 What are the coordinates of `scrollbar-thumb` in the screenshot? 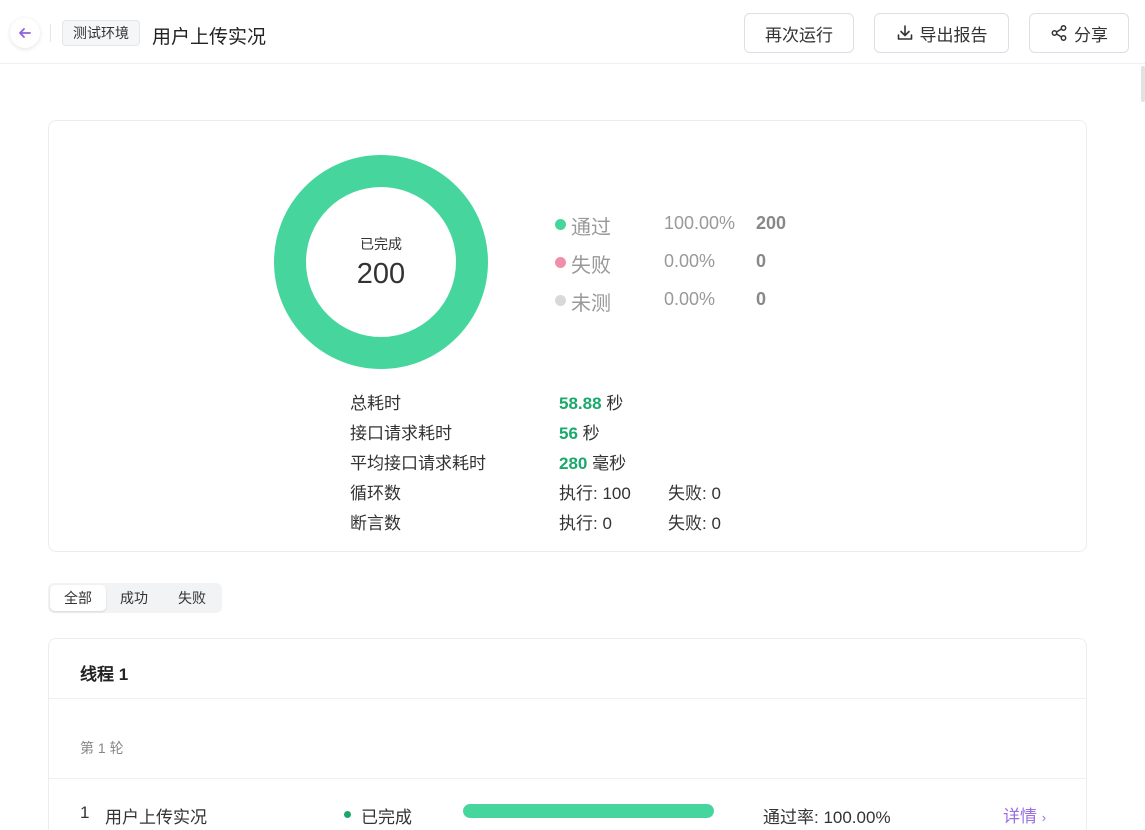 It's located at (1143, 84).